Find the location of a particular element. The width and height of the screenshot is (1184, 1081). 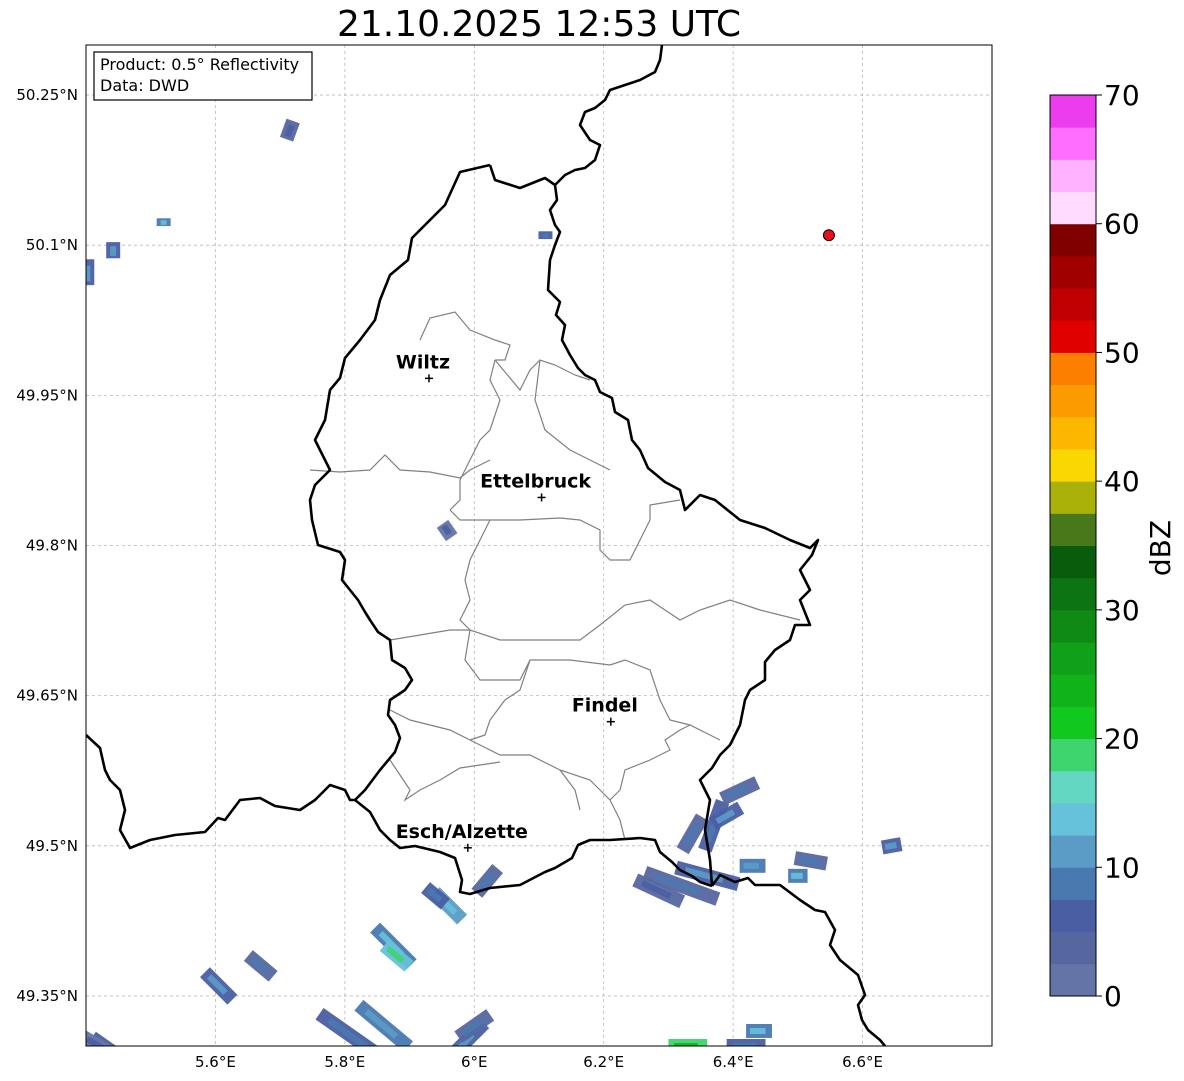

y-tick-label: 49.95°N is located at coordinates (47, 395).